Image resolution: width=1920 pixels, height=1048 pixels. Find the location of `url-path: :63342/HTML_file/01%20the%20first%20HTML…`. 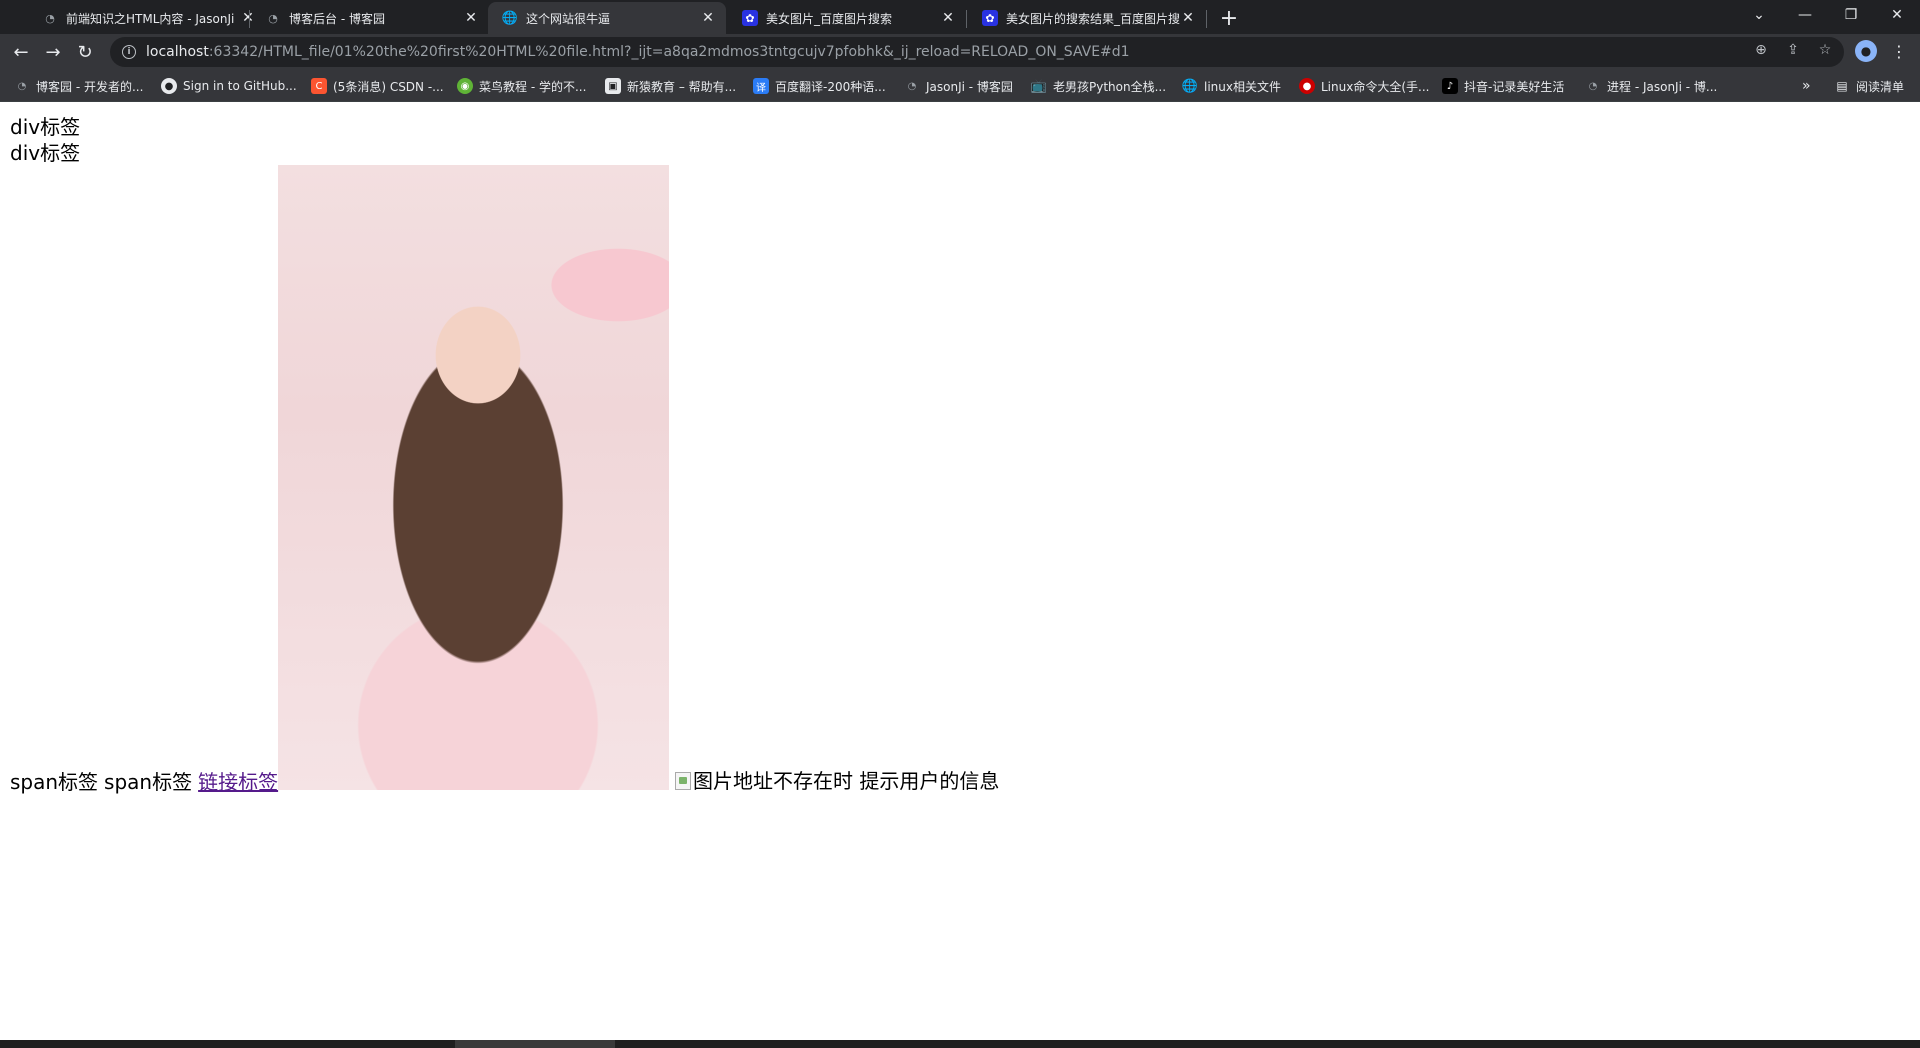

url-path: :63342/HTML_file/01%20the%20first%20HTML… is located at coordinates (669, 52).